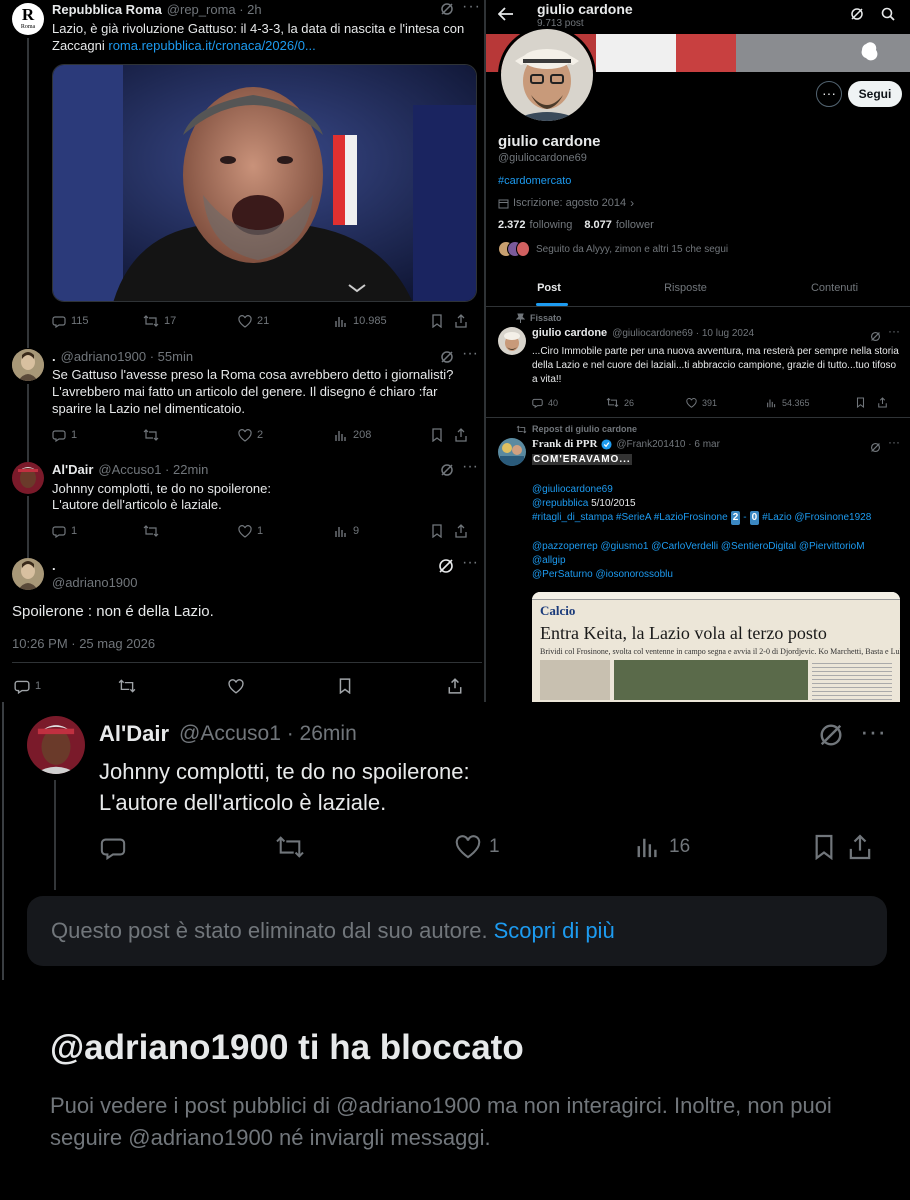 This screenshot has height=1200, width=910. What do you see at coordinates (153, 469) in the screenshot?
I see `author-handle: @Accuso1 · 22min` at bounding box center [153, 469].